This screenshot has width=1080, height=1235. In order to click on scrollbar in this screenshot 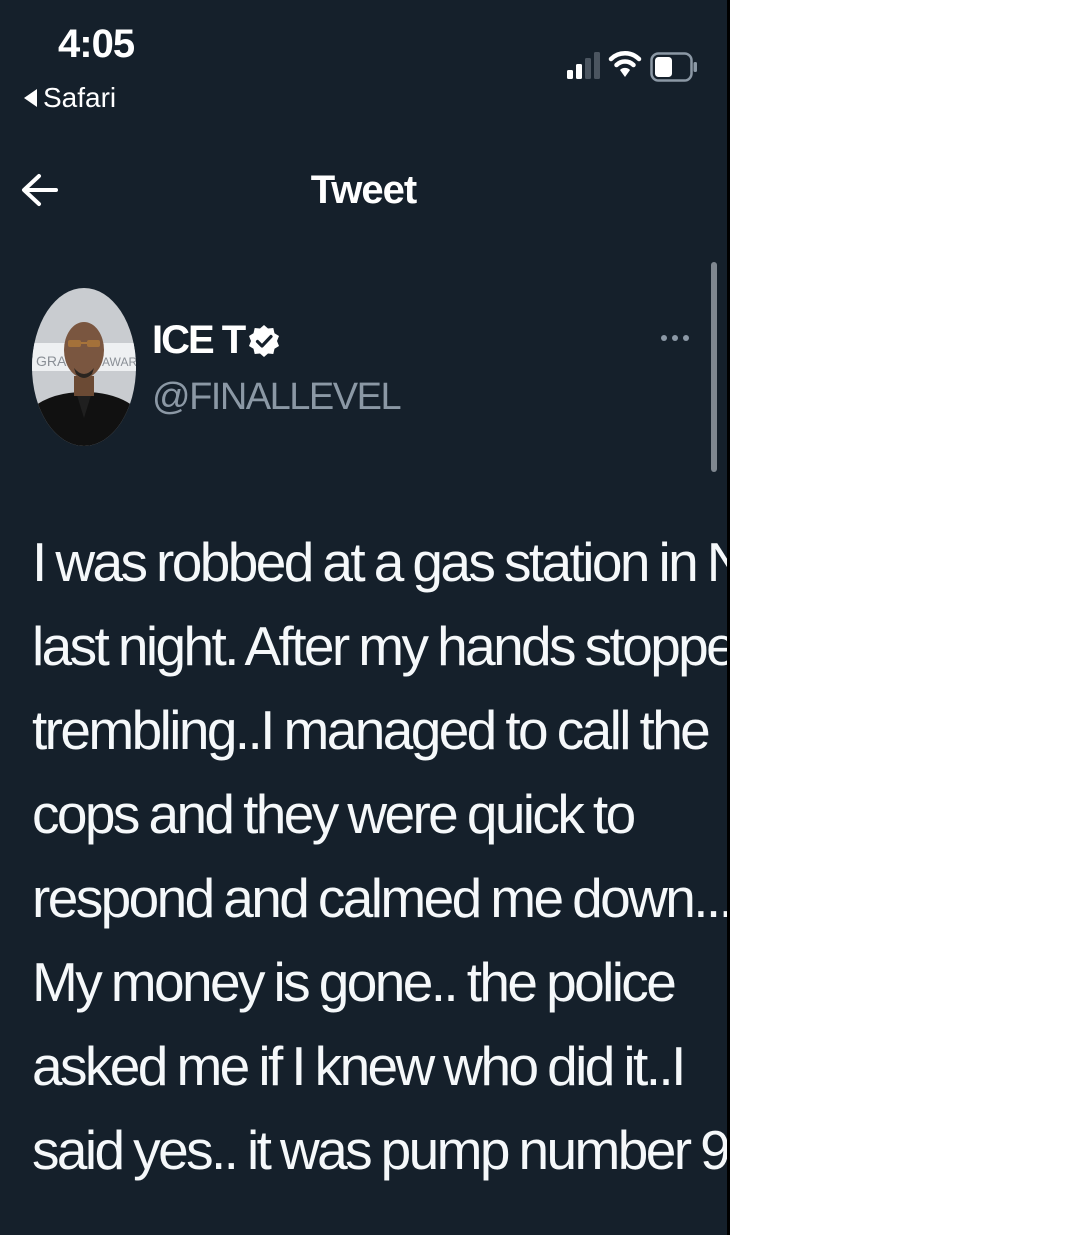, I will do `click(714, 367)`.